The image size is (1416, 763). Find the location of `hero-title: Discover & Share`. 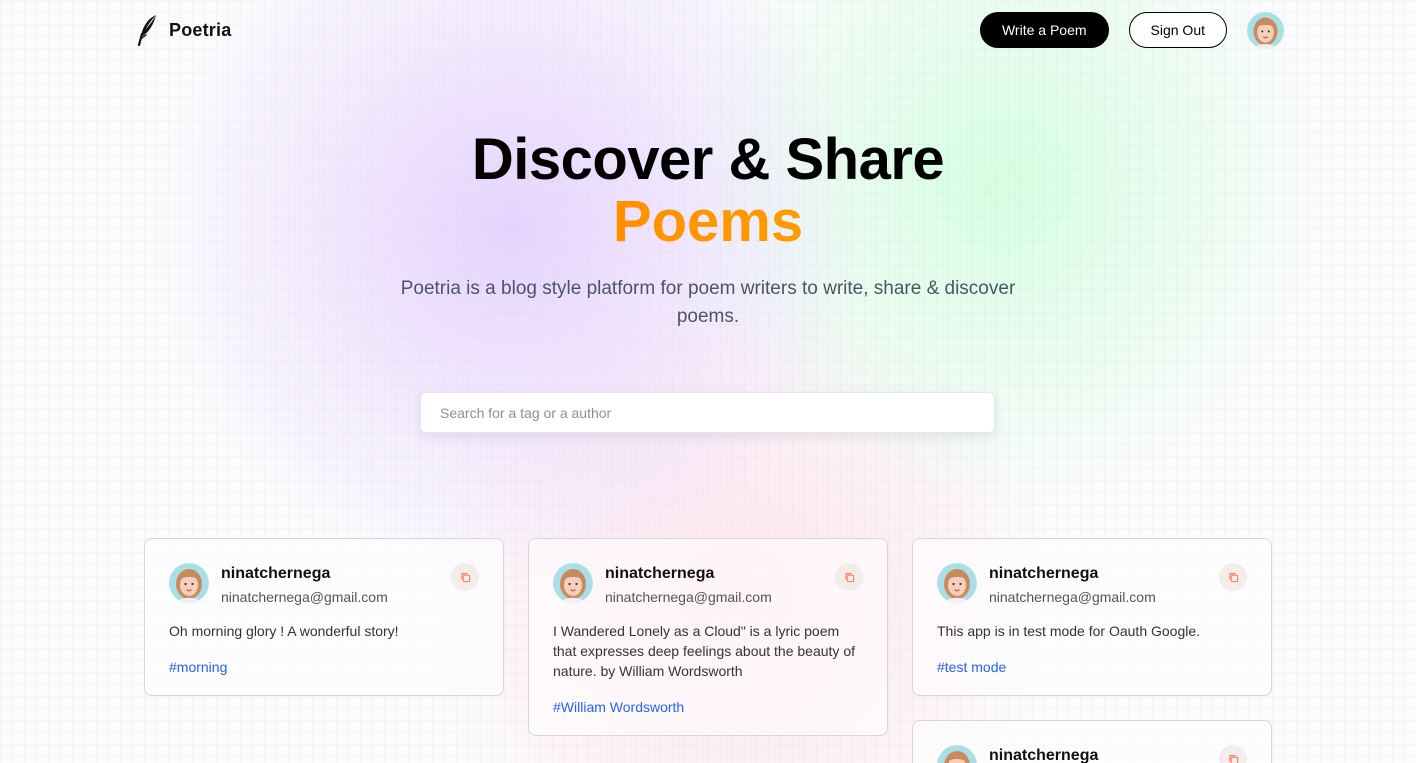

hero-title: Discover & Share is located at coordinates (708, 159).